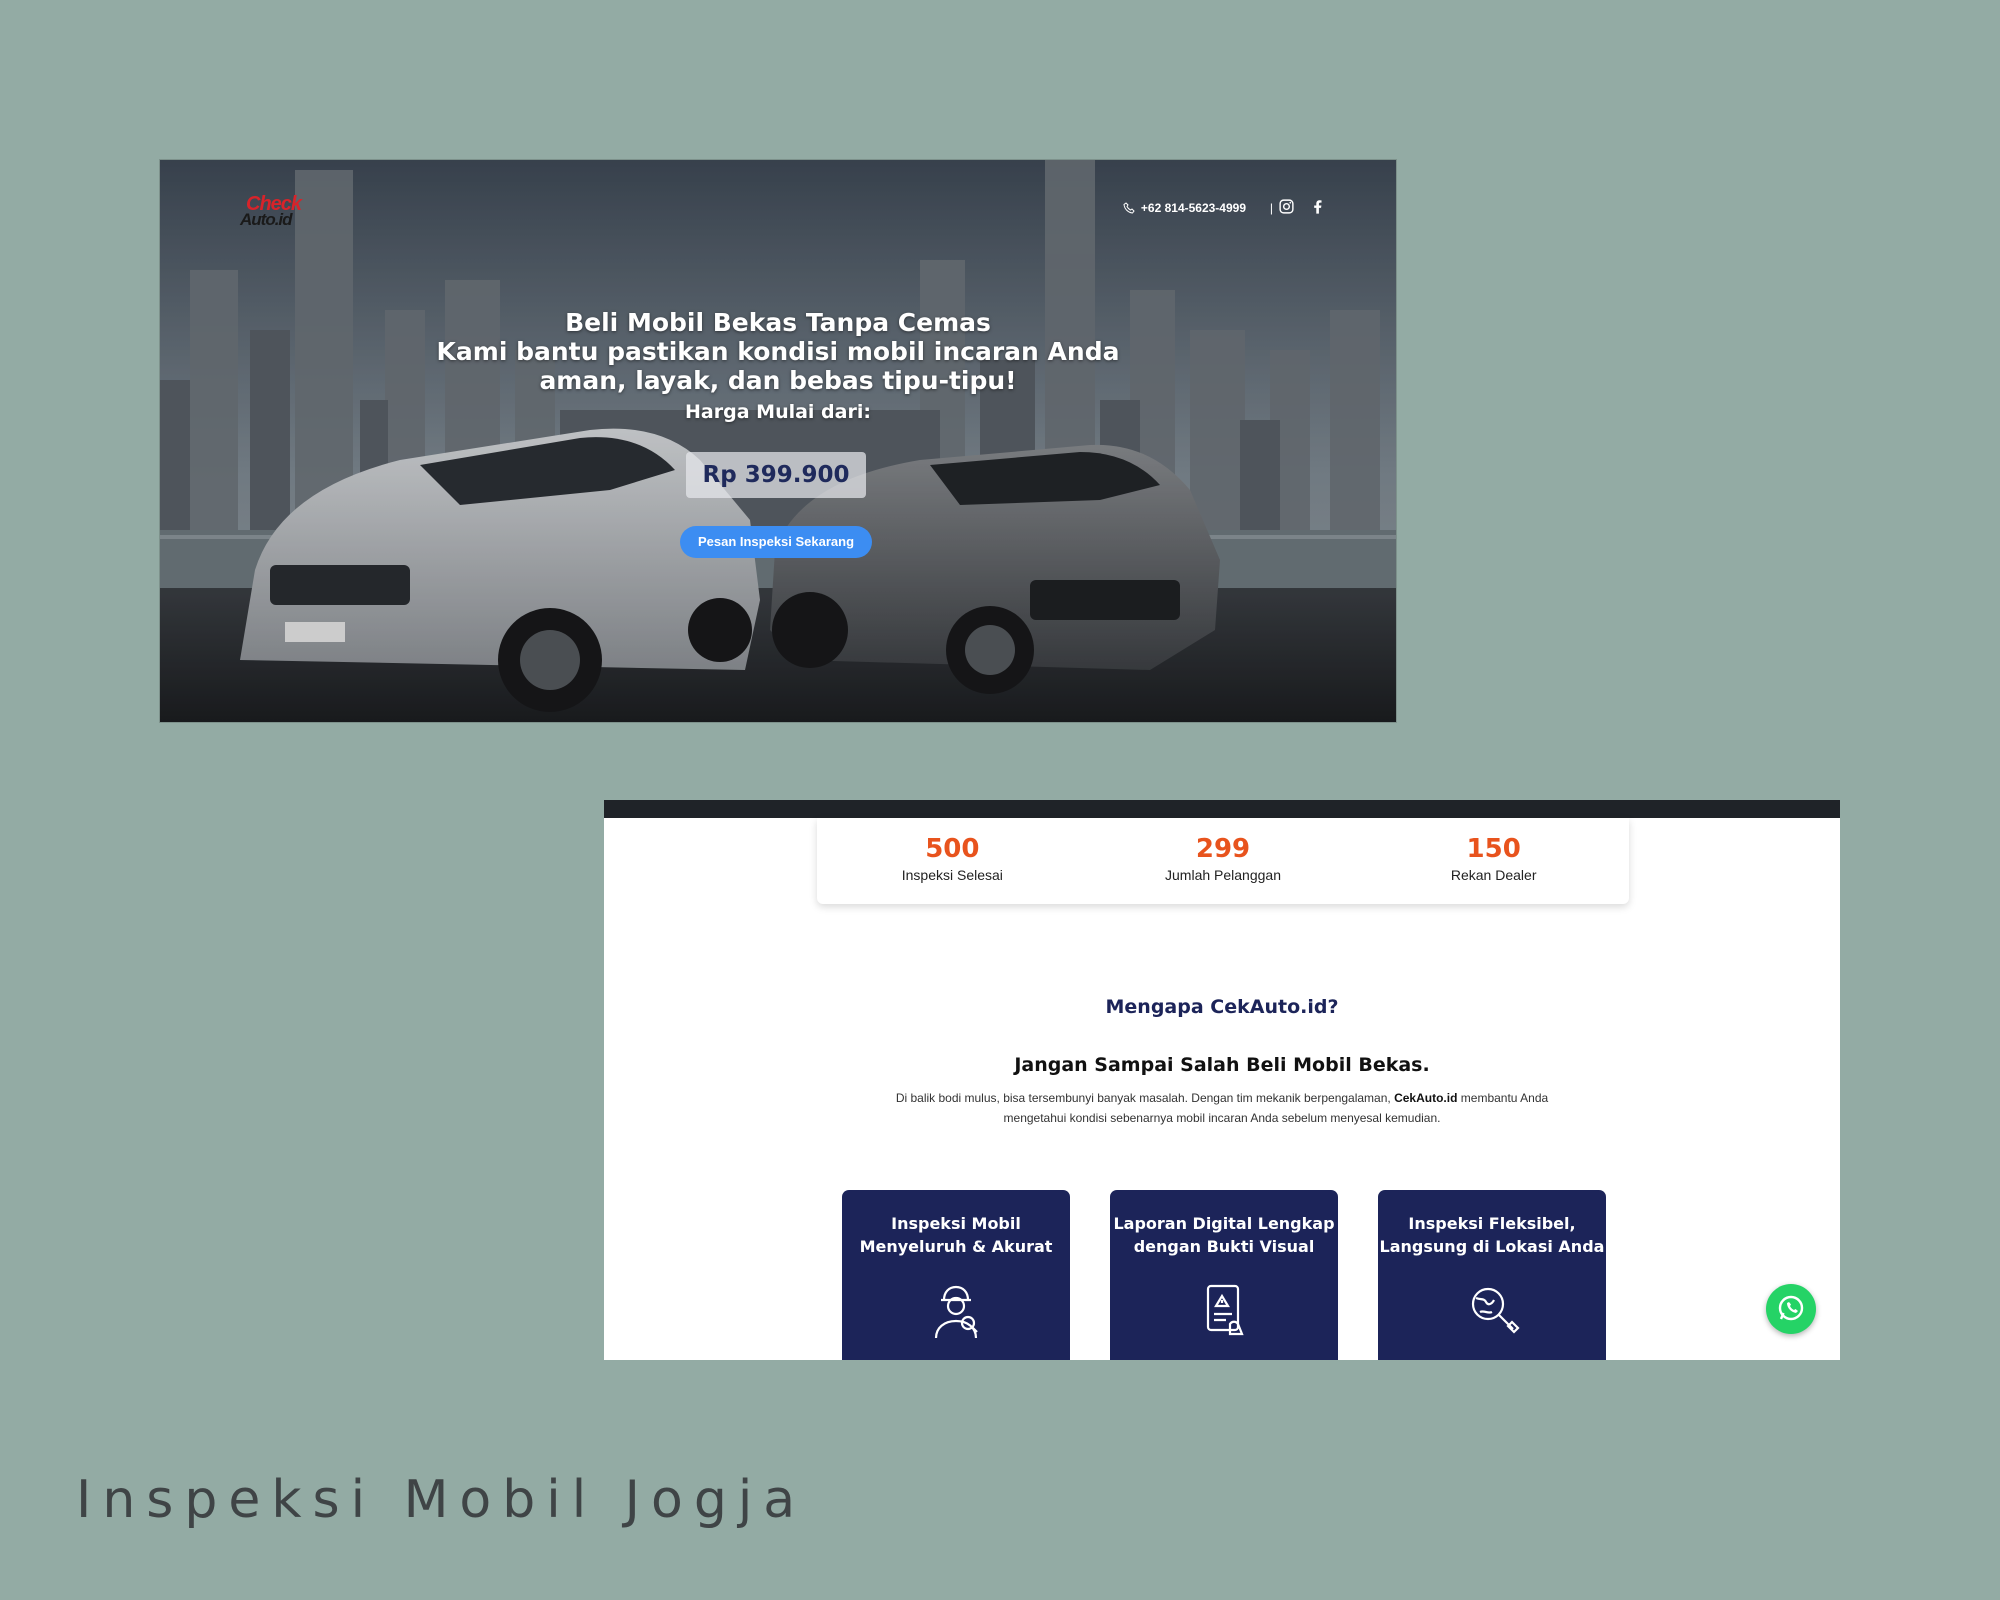  Describe the element at coordinates (1317, 206) in the screenshot. I see `facebook-icon` at that location.